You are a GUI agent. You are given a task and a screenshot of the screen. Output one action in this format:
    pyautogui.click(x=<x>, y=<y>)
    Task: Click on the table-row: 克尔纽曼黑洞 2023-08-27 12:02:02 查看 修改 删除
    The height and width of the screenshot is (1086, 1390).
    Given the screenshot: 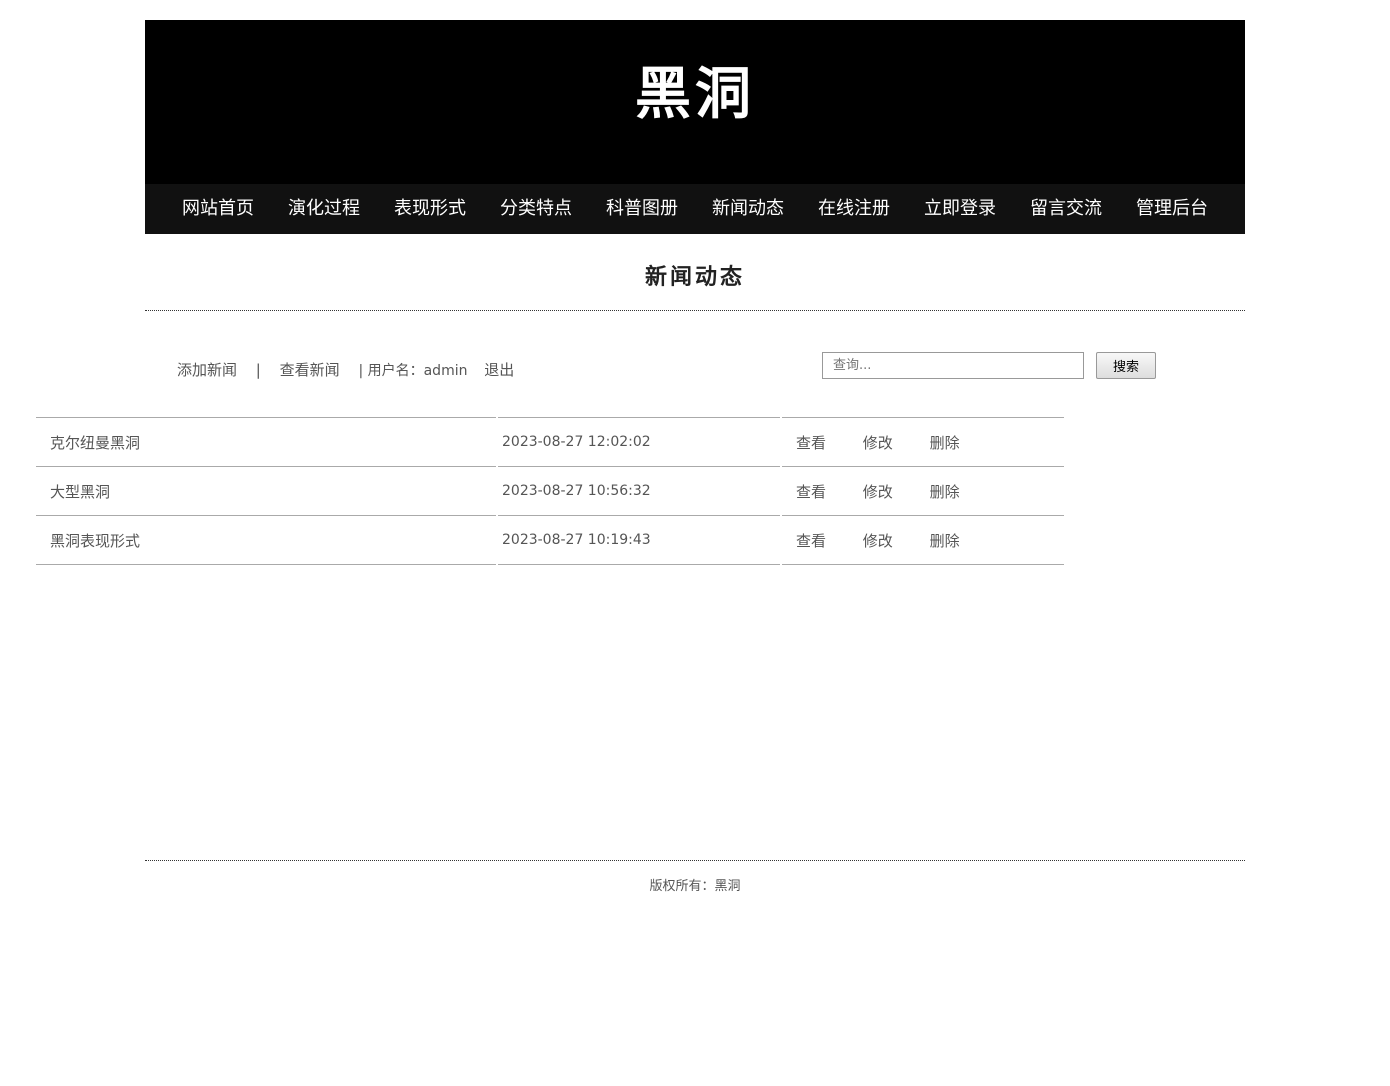 What is the action you would take?
    pyautogui.click(x=550, y=441)
    